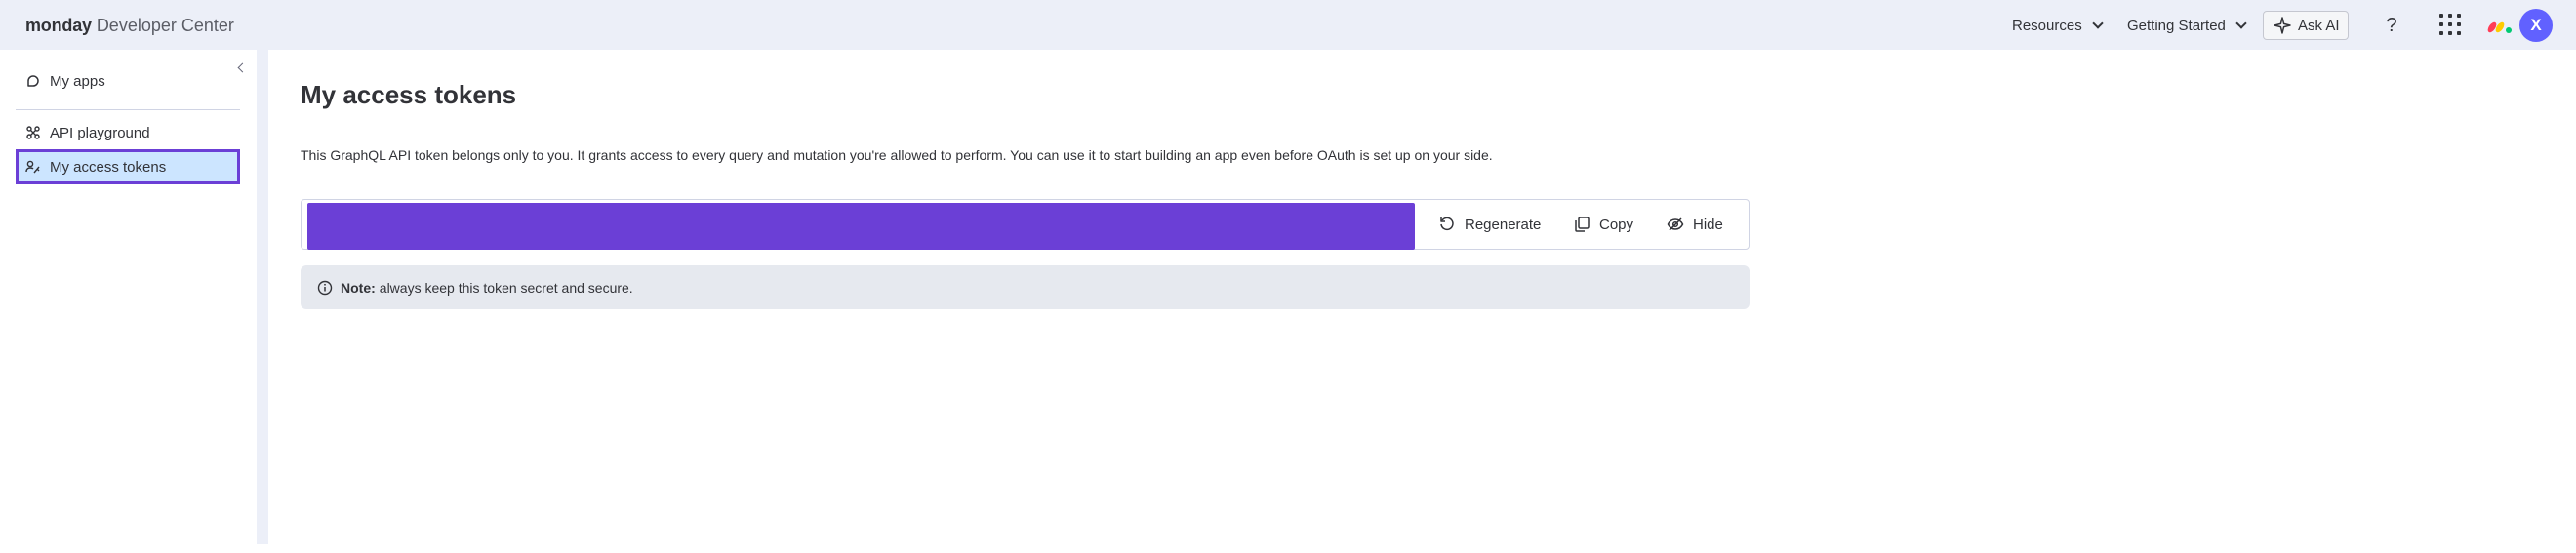  I want to click on user-avatar: X, so click(2536, 25).